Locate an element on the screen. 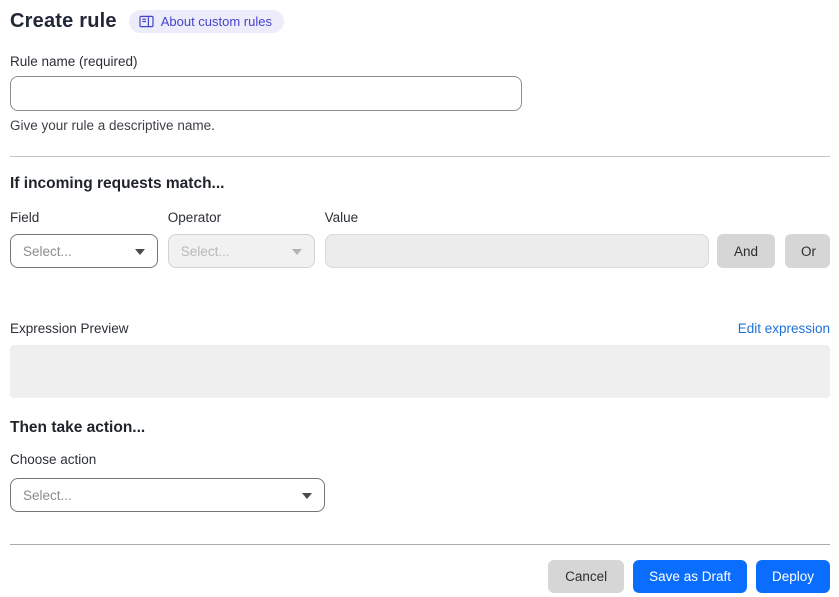  operator-label: Operator is located at coordinates (194, 217).